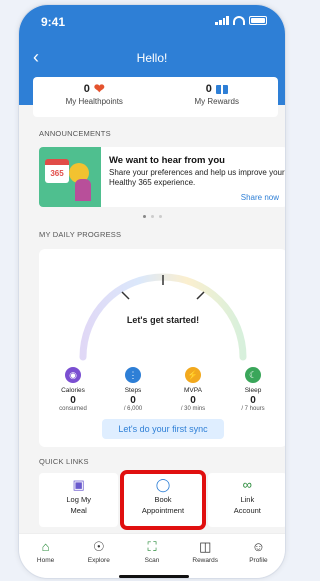 Image resolution: width=320 pixels, height=581 pixels. I want to click on progress-gauge, so click(163, 317).